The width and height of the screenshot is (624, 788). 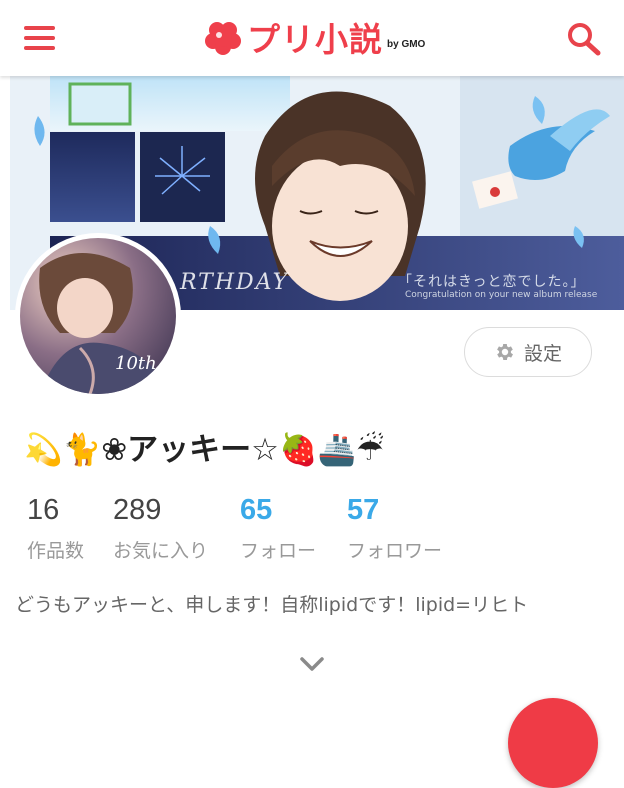 What do you see at coordinates (43, 510) in the screenshot?
I see `stat-works-count: 16` at bounding box center [43, 510].